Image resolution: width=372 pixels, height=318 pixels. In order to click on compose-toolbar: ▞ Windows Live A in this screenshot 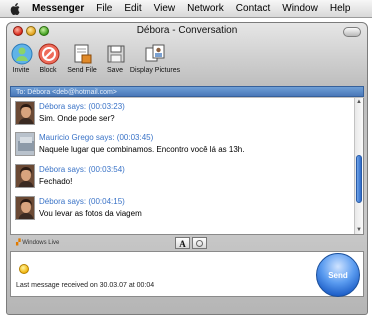, I will do `click(187, 243)`.